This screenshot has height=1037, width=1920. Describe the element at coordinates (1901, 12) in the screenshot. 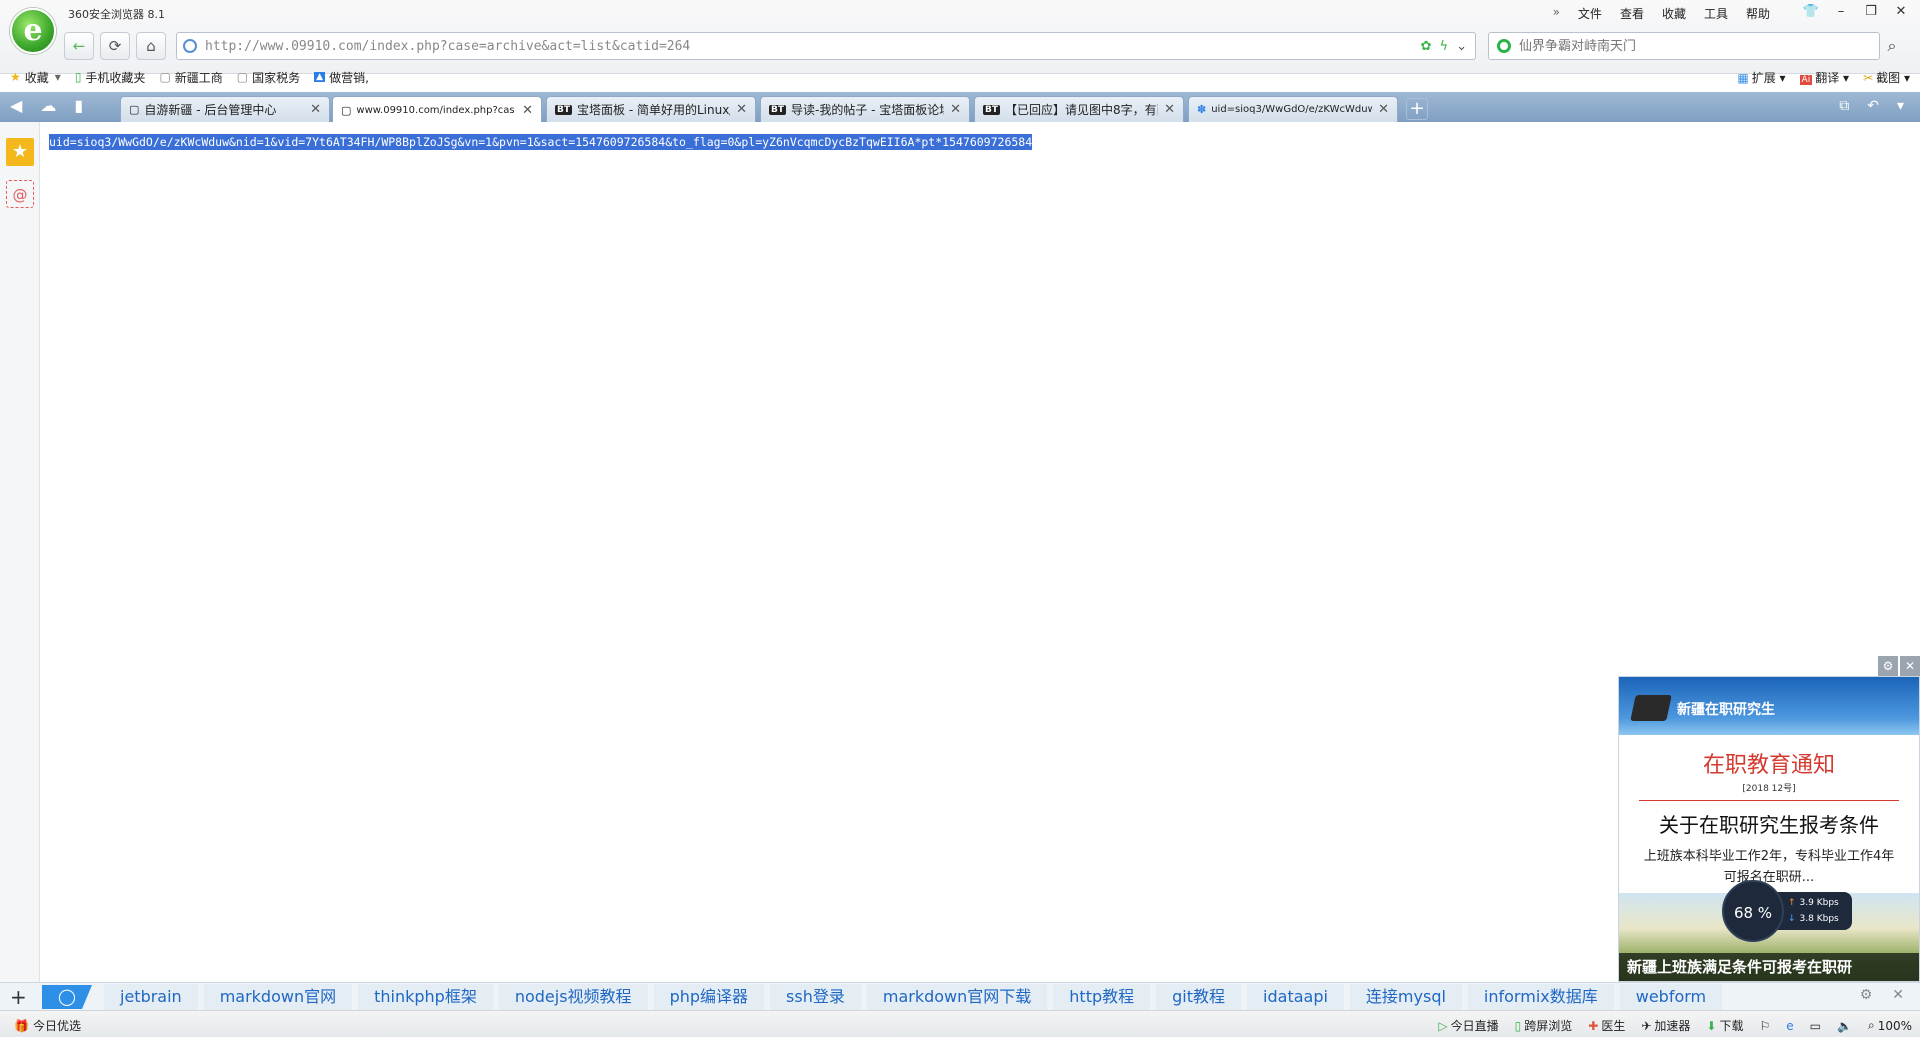

I see `close-window-button: ✕` at that location.